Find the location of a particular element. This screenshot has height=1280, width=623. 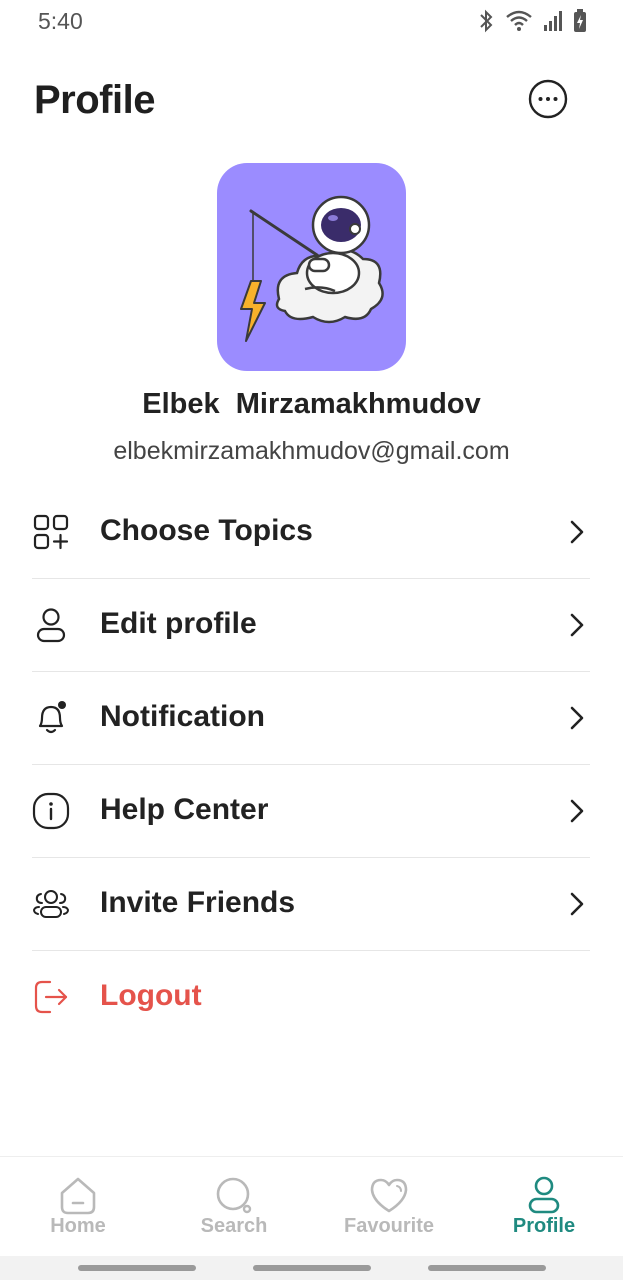

page-title: Profile is located at coordinates (94, 100).